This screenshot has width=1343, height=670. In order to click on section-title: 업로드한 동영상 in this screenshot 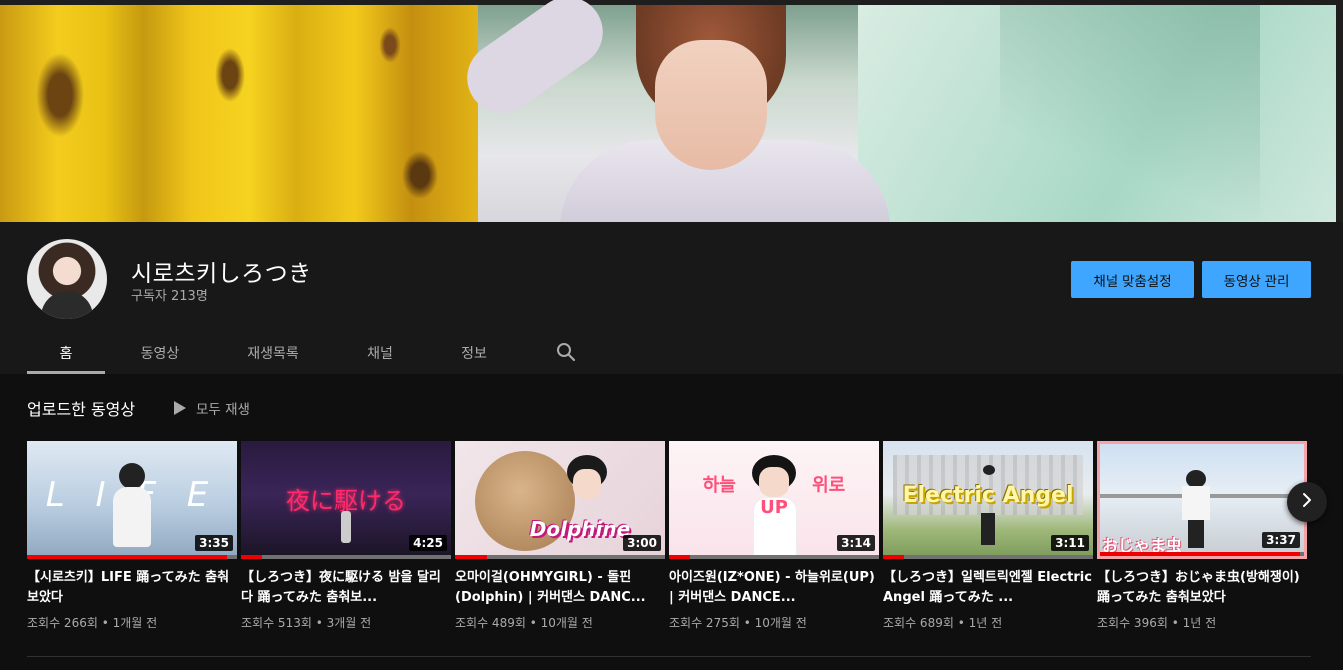, I will do `click(81, 409)`.